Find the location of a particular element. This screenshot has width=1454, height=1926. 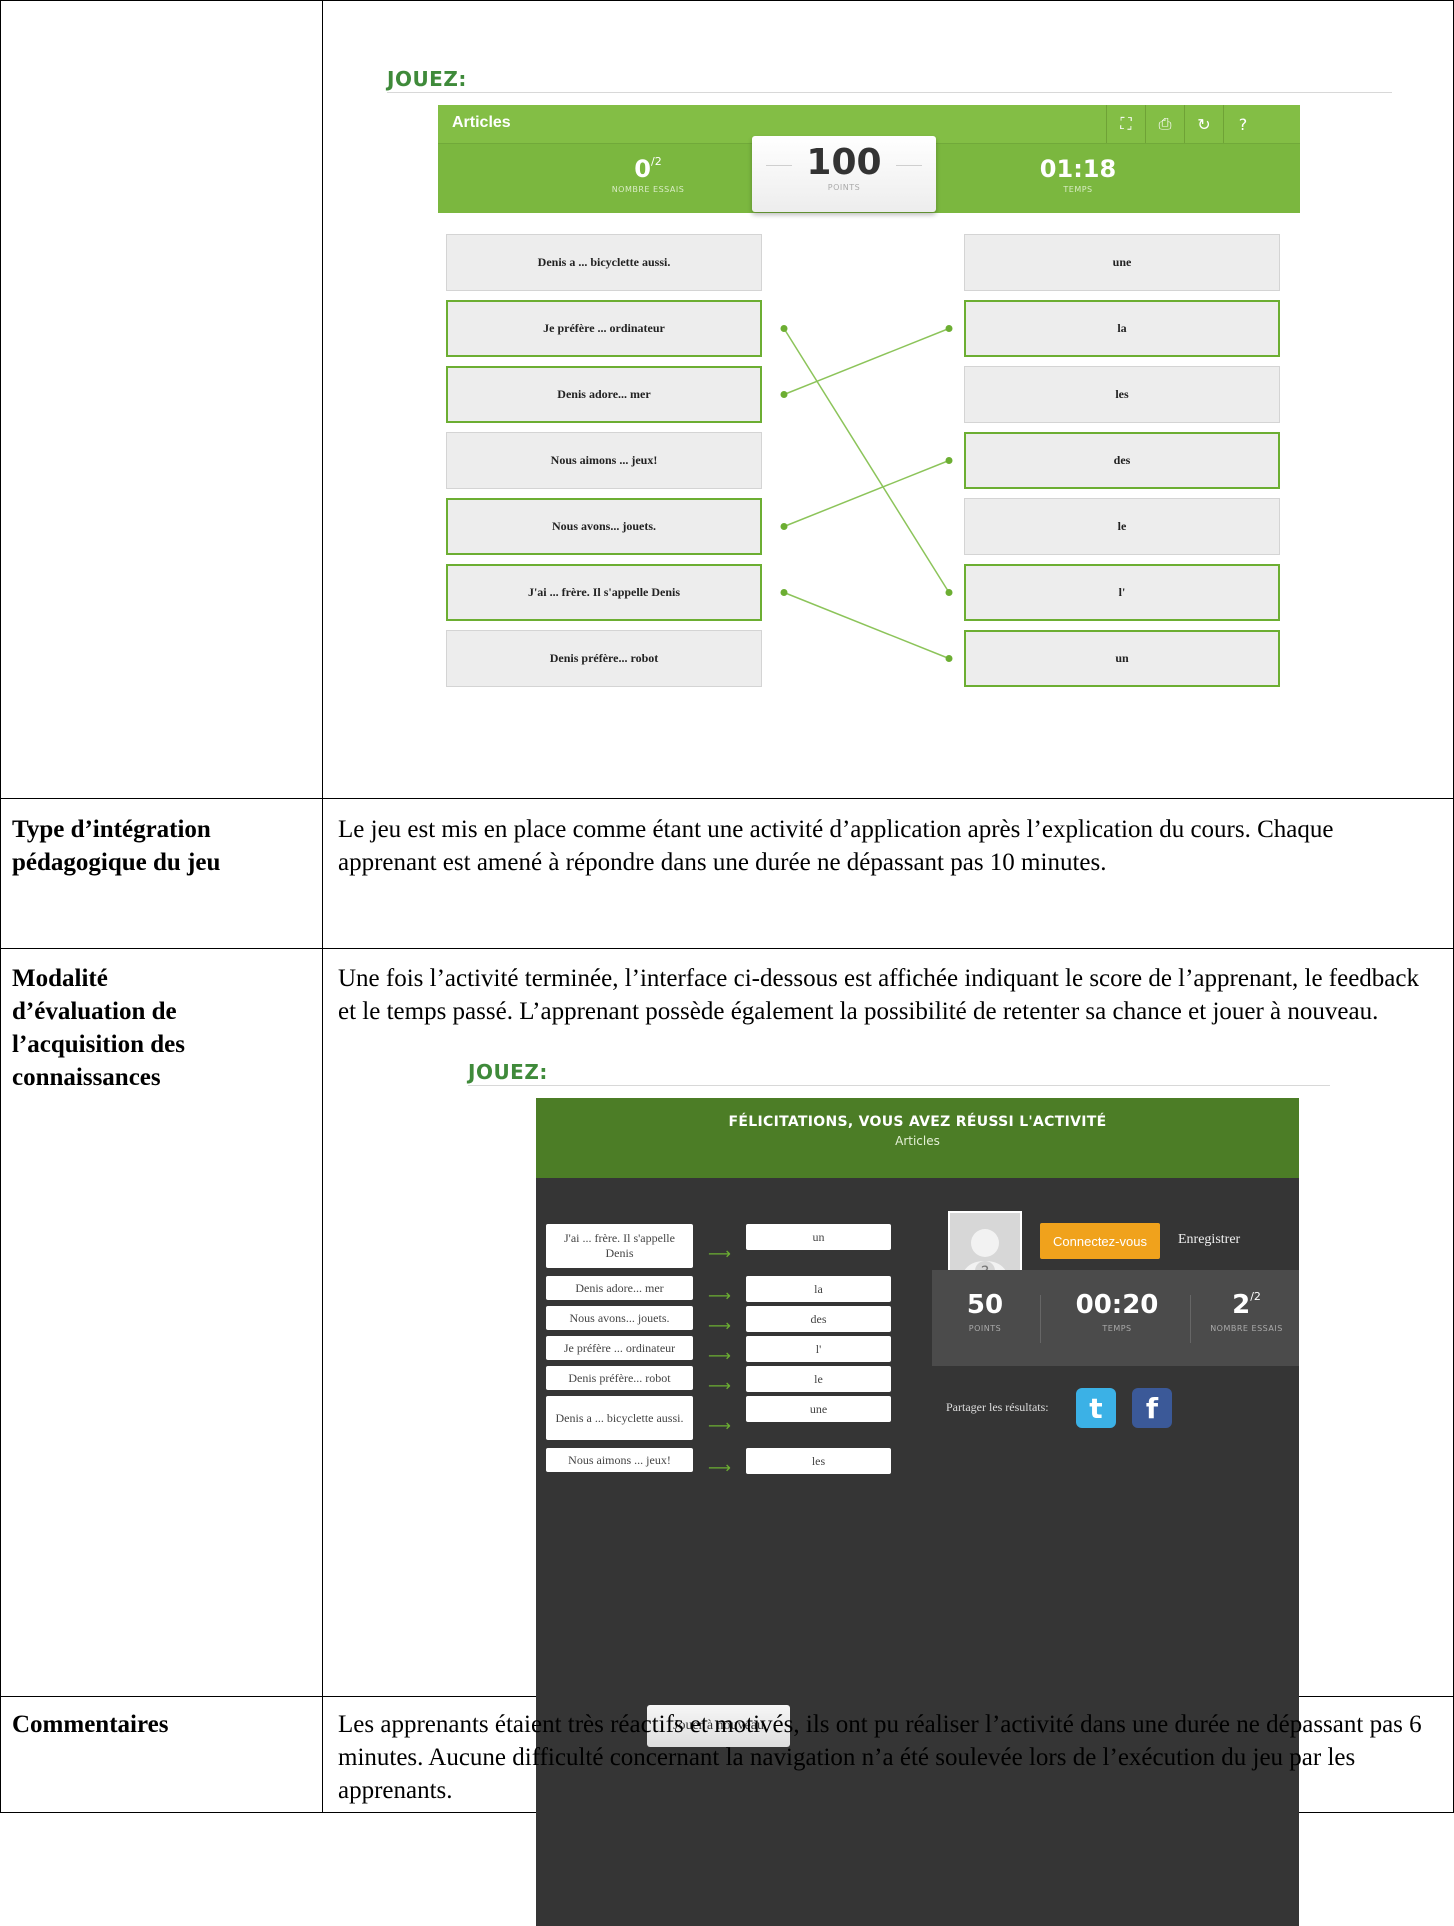

results-points-caption: POINTS is located at coordinates (985, 1328).